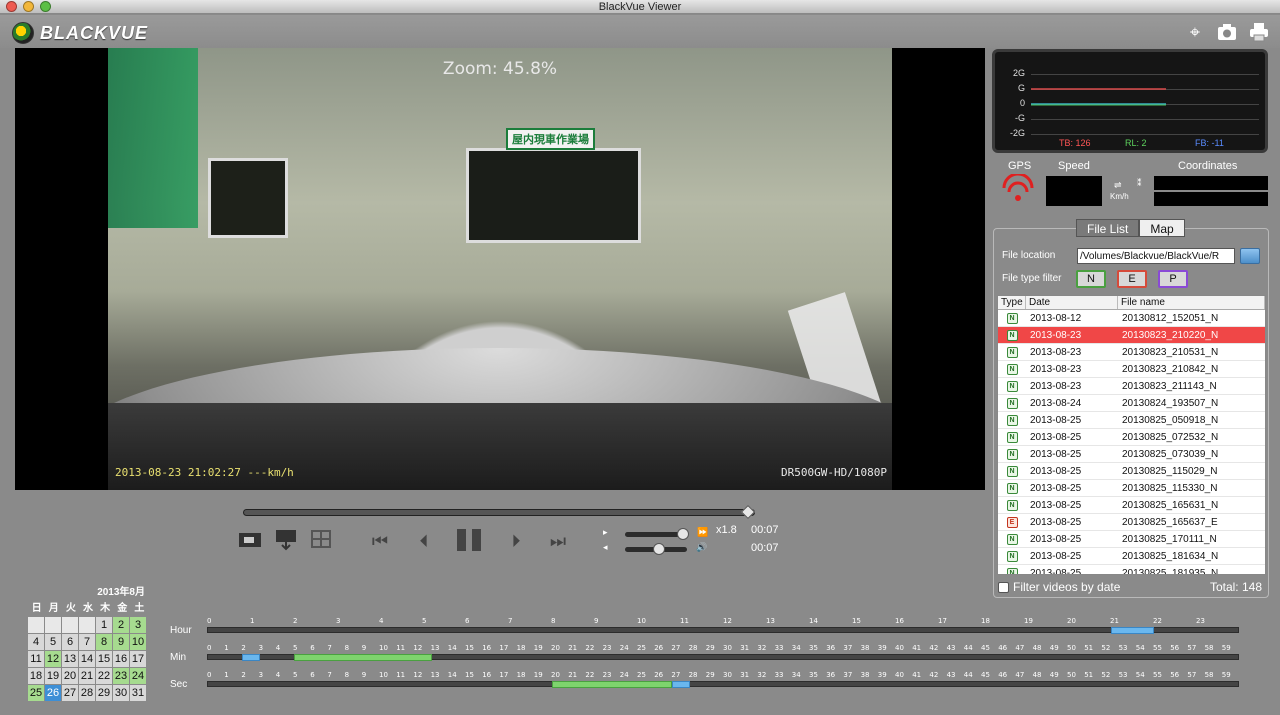  I want to click on calendar-day: 6, so click(70, 642).